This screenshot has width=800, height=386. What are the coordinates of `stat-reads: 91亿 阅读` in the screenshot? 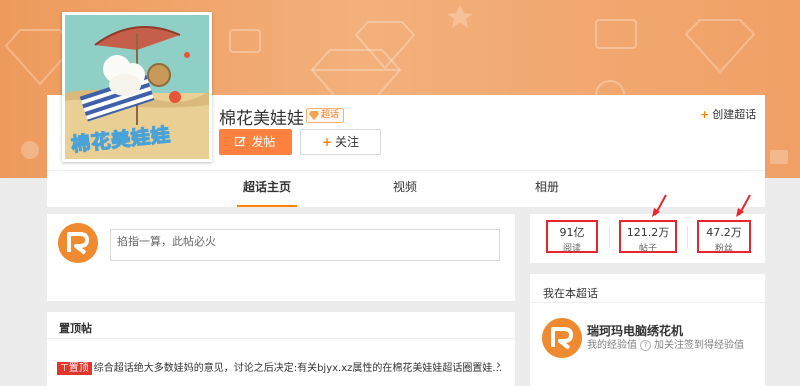 It's located at (572, 237).